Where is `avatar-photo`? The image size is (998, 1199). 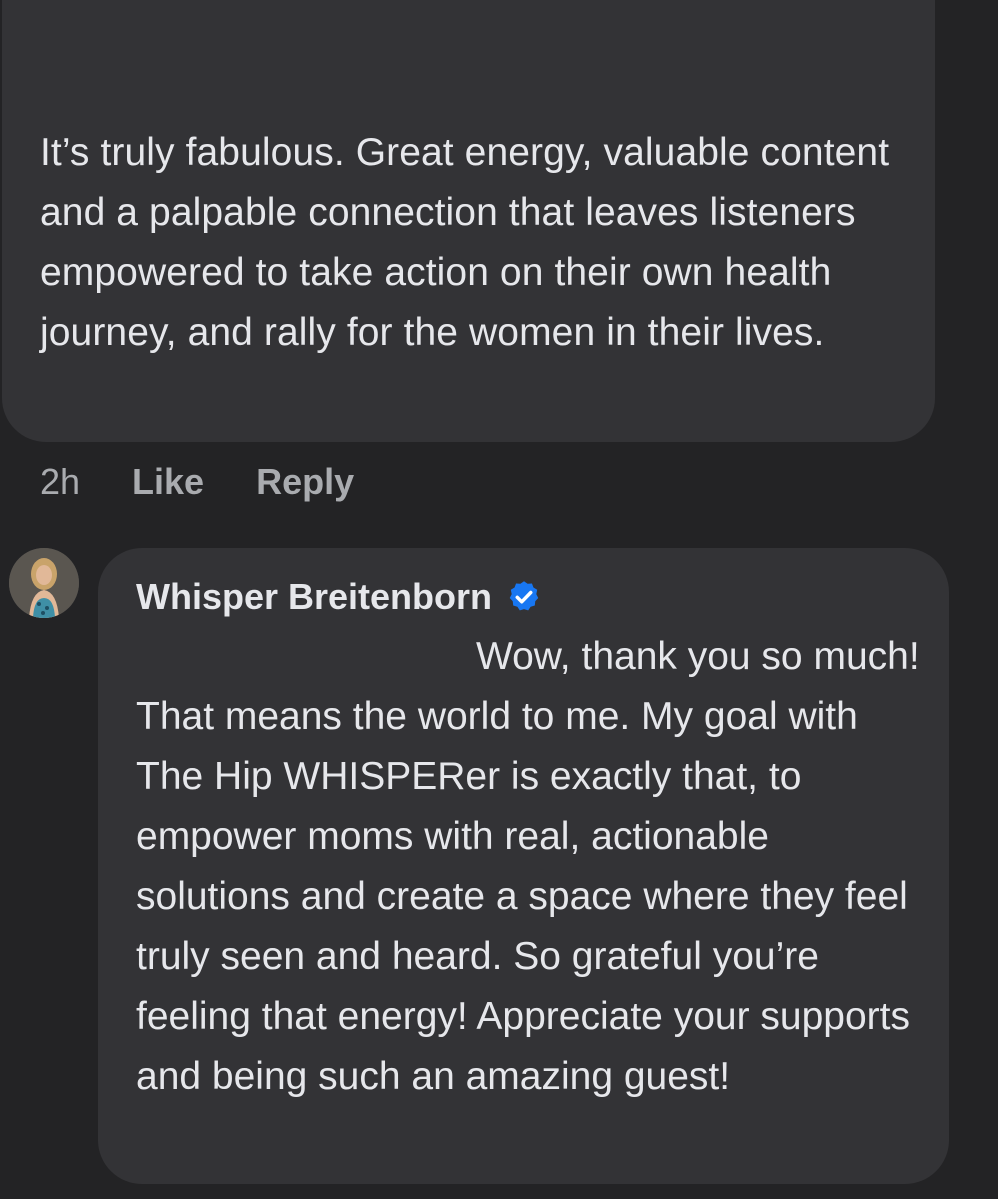 avatar-photo is located at coordinates (44, 583).